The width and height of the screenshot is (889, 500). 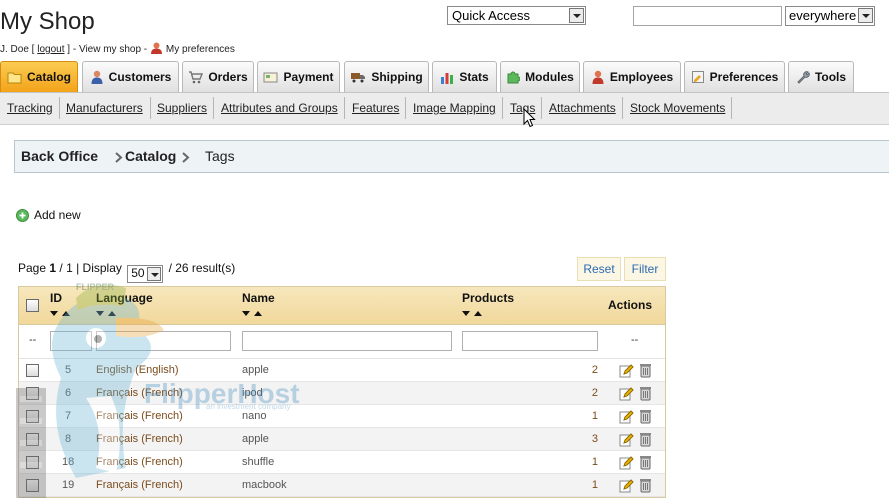 What do you see at coordinates (632, 76) in the screenshot?
I see `tab-employees: Employees` at bounding box center [632, 76].